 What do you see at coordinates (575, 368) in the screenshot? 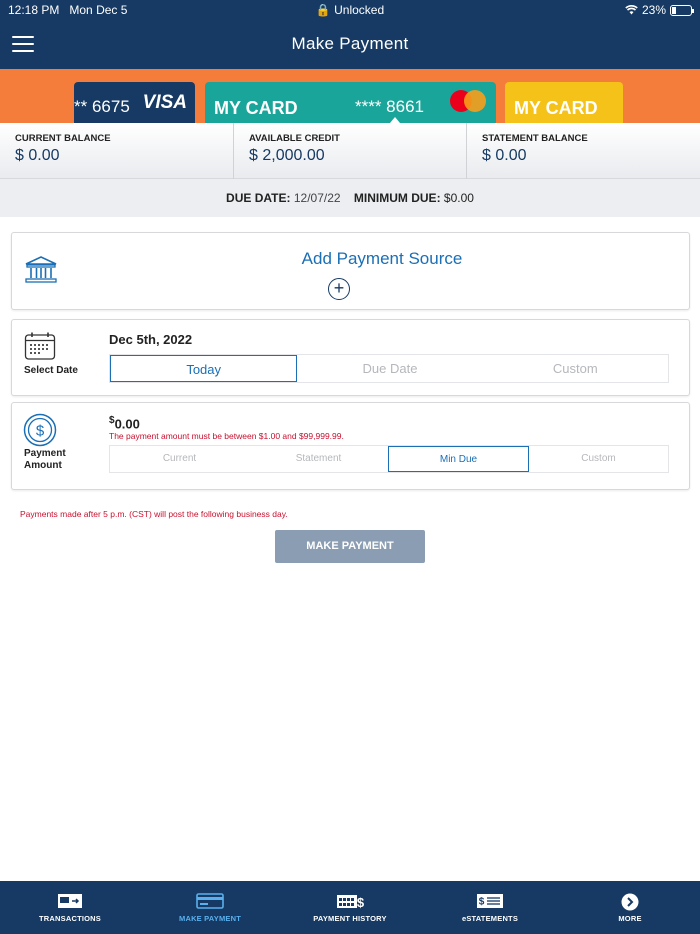
I see `date-option-custom: Custom` at bounding box center [575, 368].